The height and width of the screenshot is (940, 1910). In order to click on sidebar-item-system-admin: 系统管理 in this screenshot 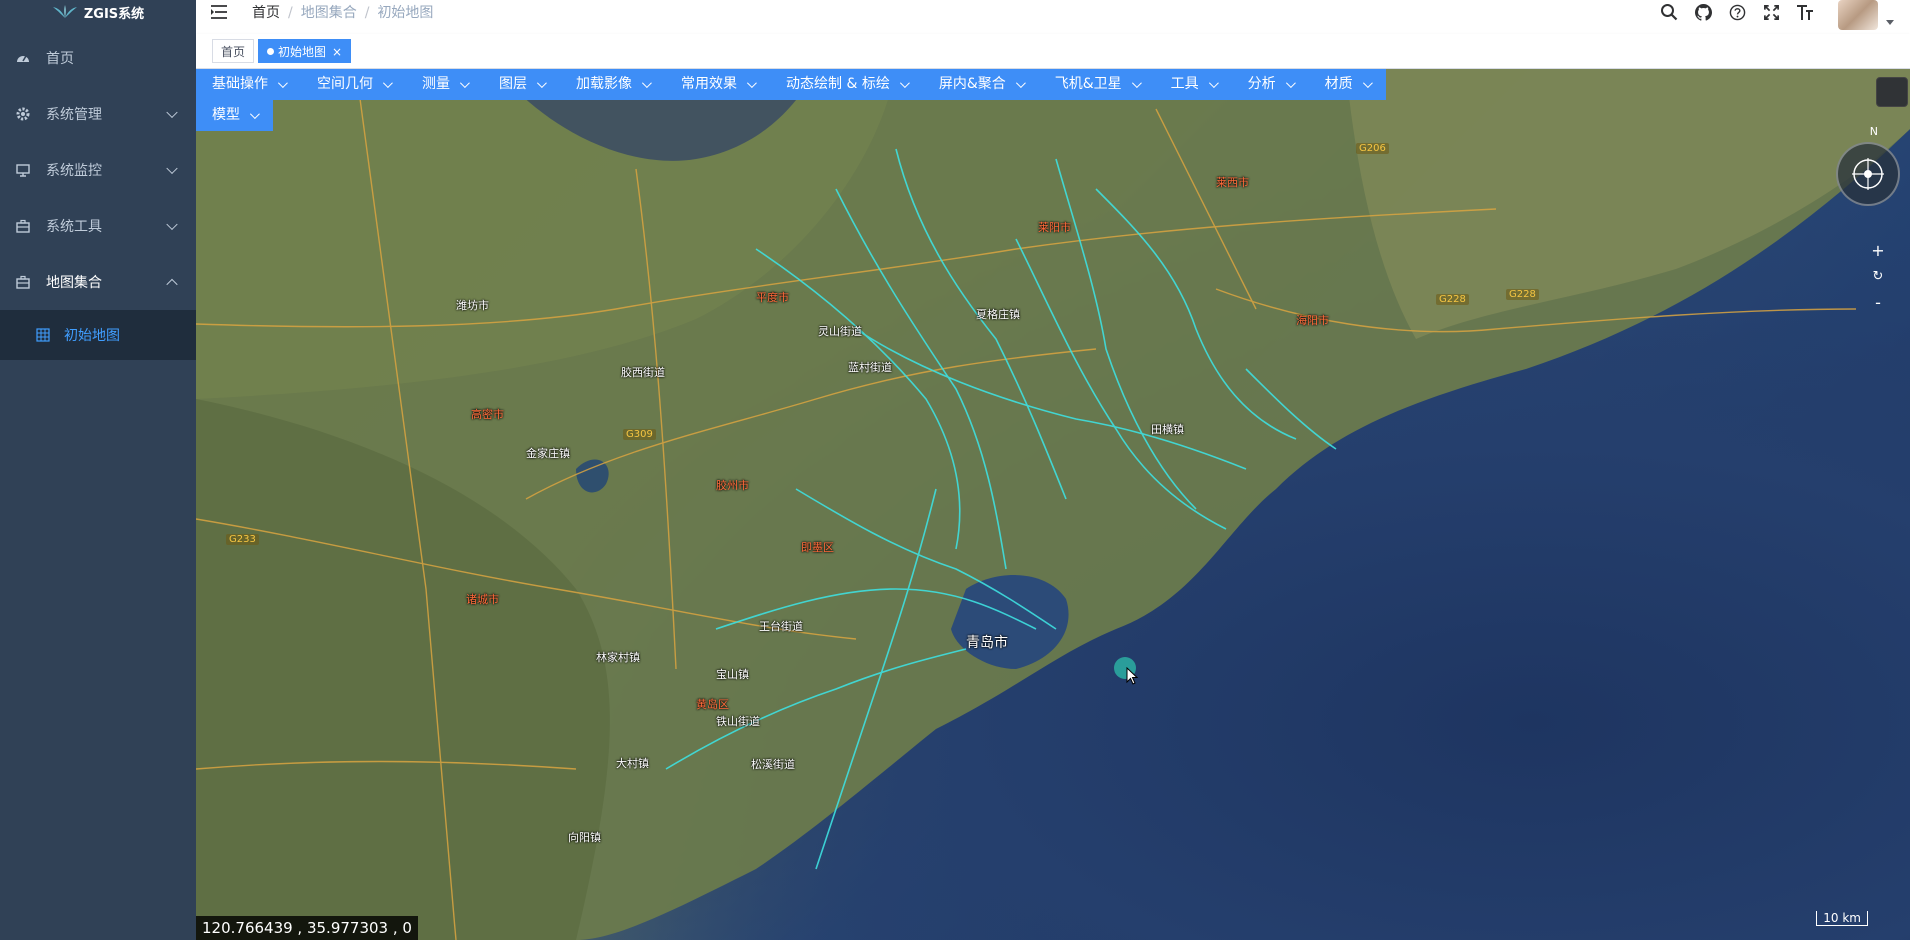, I will do `click(98, 114)`.